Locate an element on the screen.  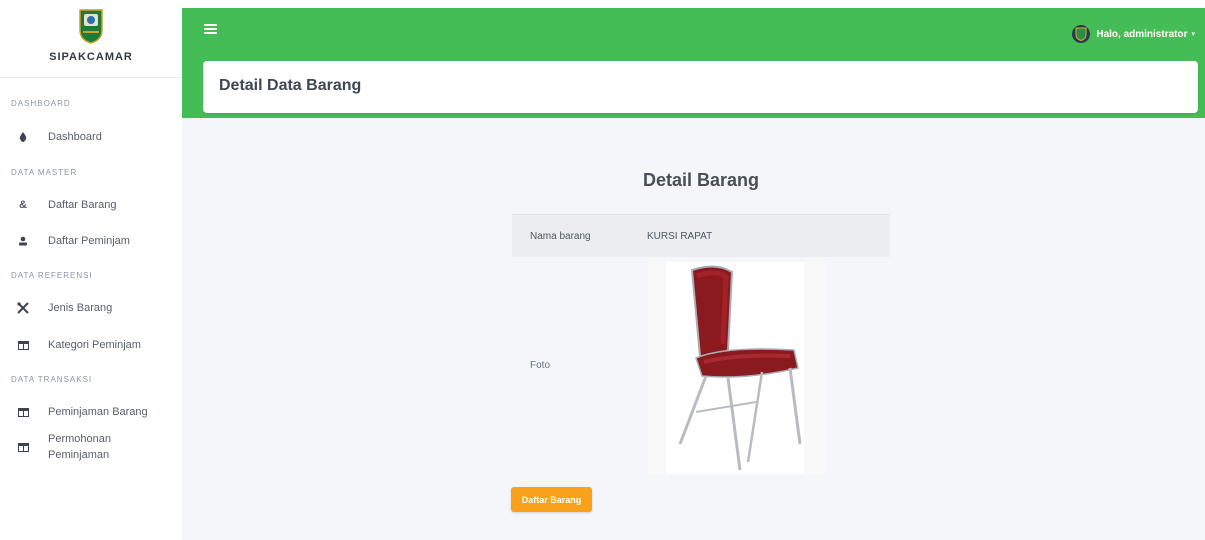
sidebar-item-label: Daftar Peminjam is located at coordinates (89, 241).